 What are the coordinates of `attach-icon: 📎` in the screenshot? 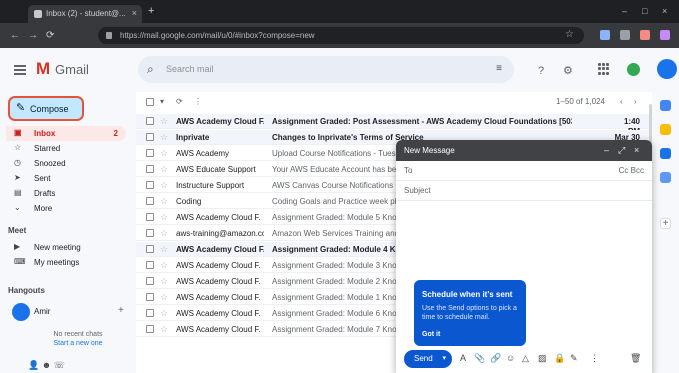 It's located at (479, 358).